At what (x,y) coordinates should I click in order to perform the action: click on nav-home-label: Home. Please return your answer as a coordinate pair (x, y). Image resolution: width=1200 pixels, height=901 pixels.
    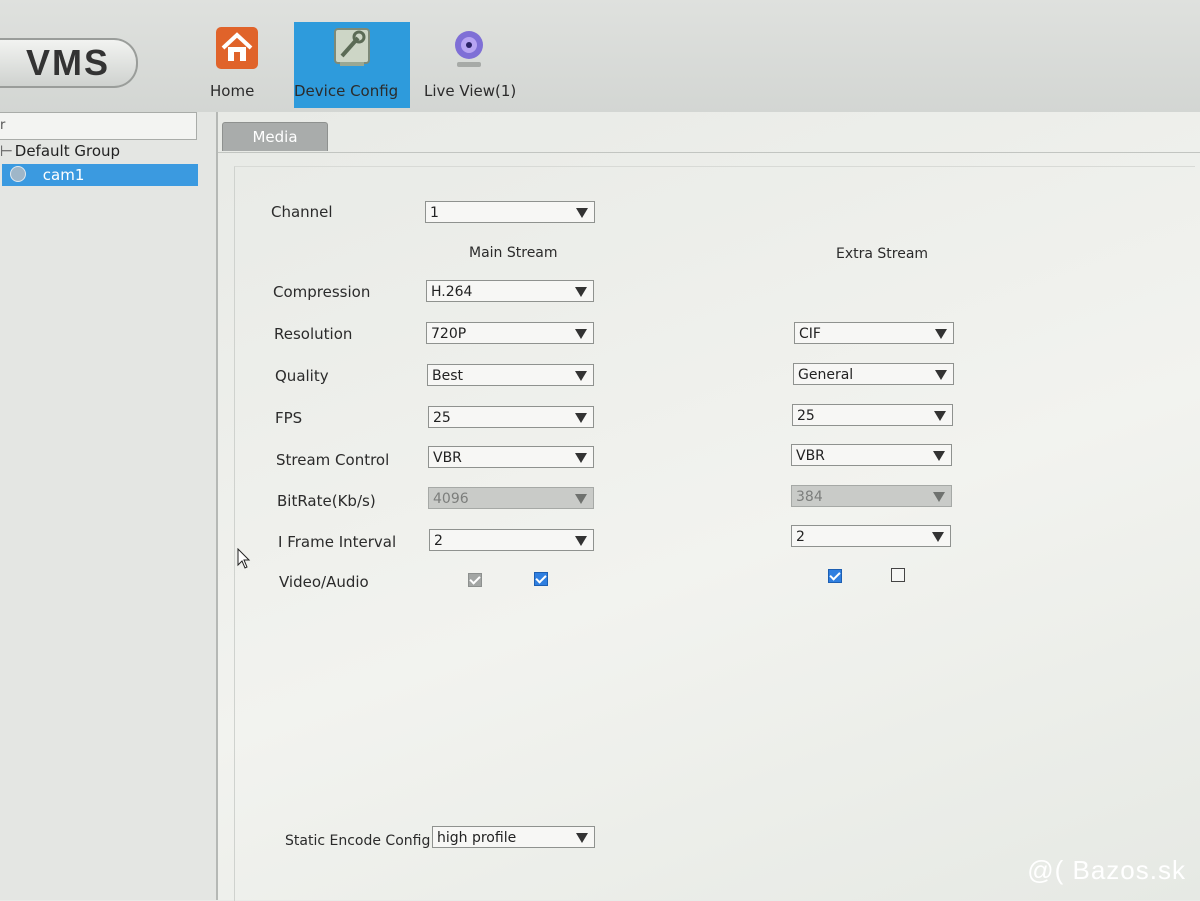
    Looking at the image, I should click on (232, 91).